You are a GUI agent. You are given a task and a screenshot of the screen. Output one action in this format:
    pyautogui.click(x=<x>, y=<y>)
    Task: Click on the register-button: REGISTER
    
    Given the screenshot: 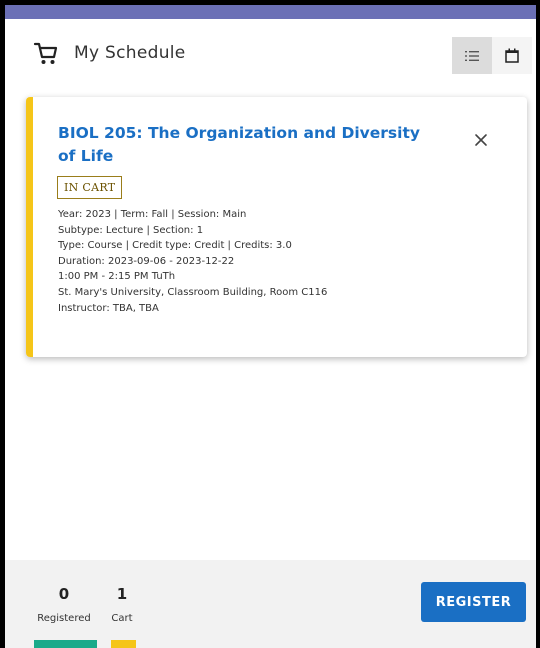 What is the action you would take?
    pyautogui.click(x=473, y=602)
    